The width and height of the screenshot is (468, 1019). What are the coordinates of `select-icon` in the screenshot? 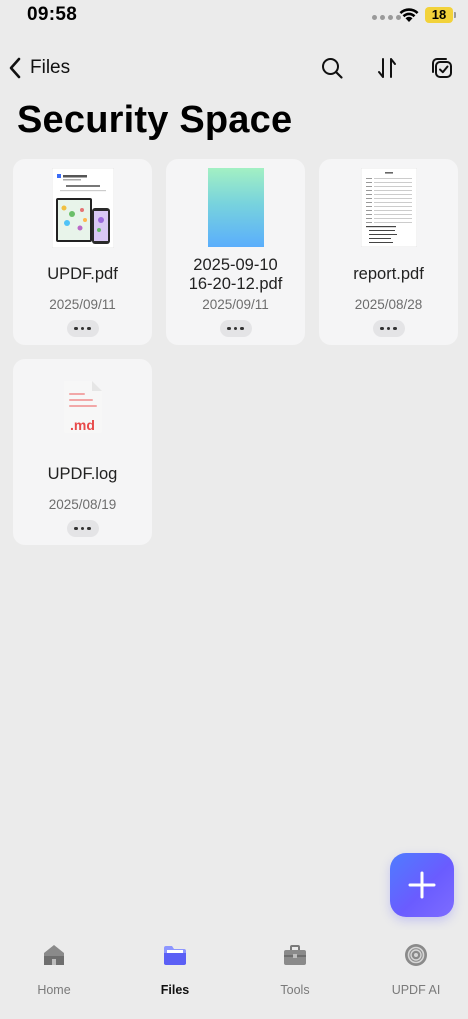 It's located at (442, 68).